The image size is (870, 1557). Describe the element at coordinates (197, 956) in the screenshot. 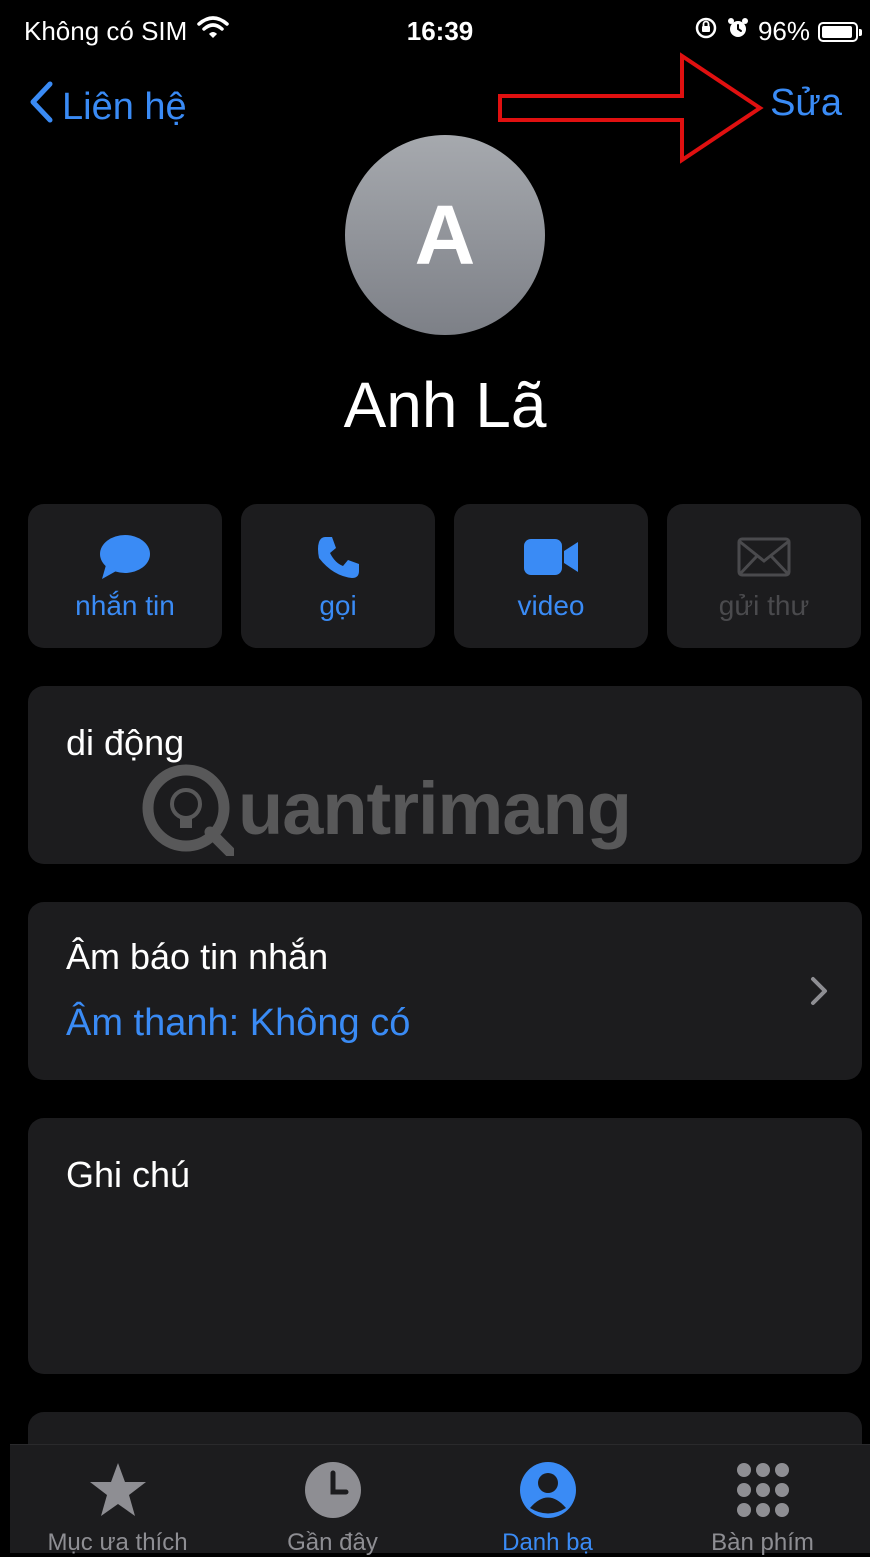

I see `text-tone-title: Âm báo tin nhắn` at that location.